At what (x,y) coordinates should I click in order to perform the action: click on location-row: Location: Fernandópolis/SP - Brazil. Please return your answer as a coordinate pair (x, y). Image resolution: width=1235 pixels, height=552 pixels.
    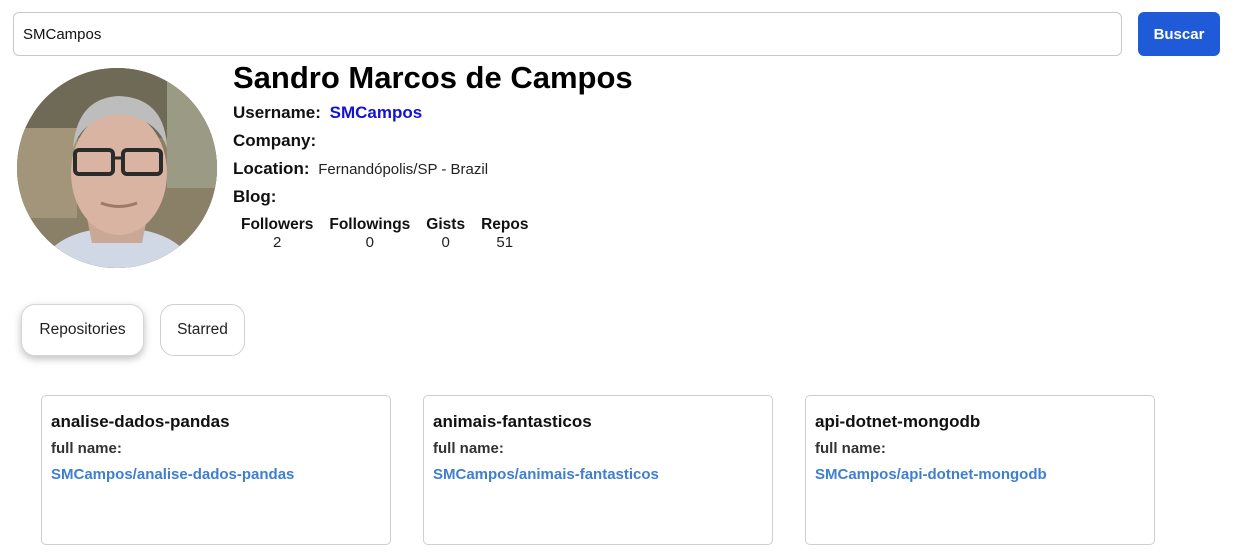
    Looking at the image, I should click on (360, 169).